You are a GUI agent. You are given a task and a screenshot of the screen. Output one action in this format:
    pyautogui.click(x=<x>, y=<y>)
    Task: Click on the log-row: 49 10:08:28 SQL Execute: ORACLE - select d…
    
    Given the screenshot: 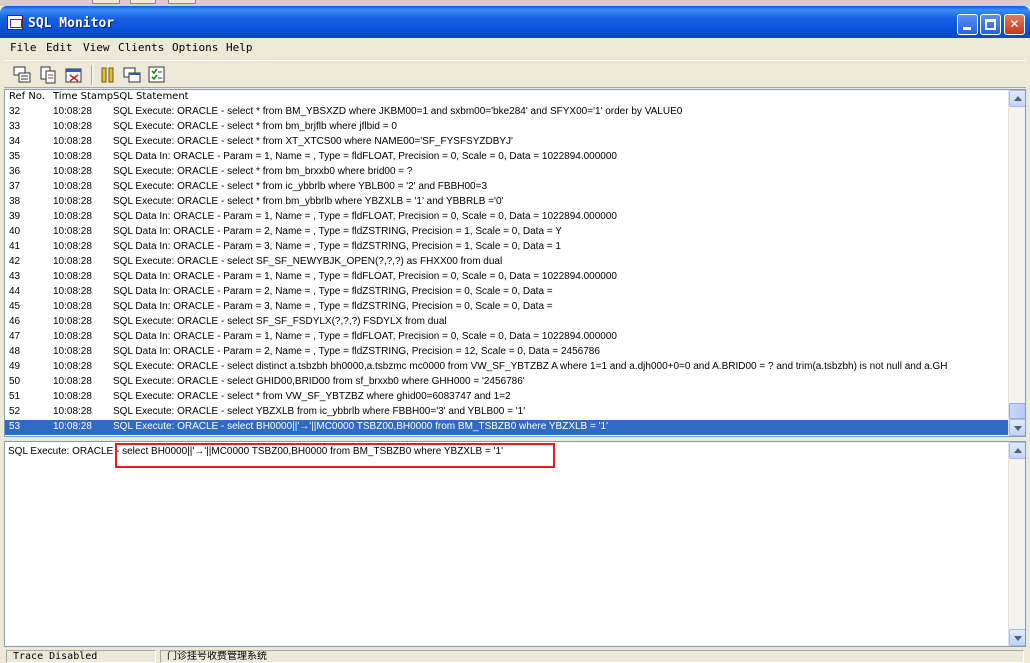 What is the action you would take?
    pyautogui.click(x=507, y=367)
    